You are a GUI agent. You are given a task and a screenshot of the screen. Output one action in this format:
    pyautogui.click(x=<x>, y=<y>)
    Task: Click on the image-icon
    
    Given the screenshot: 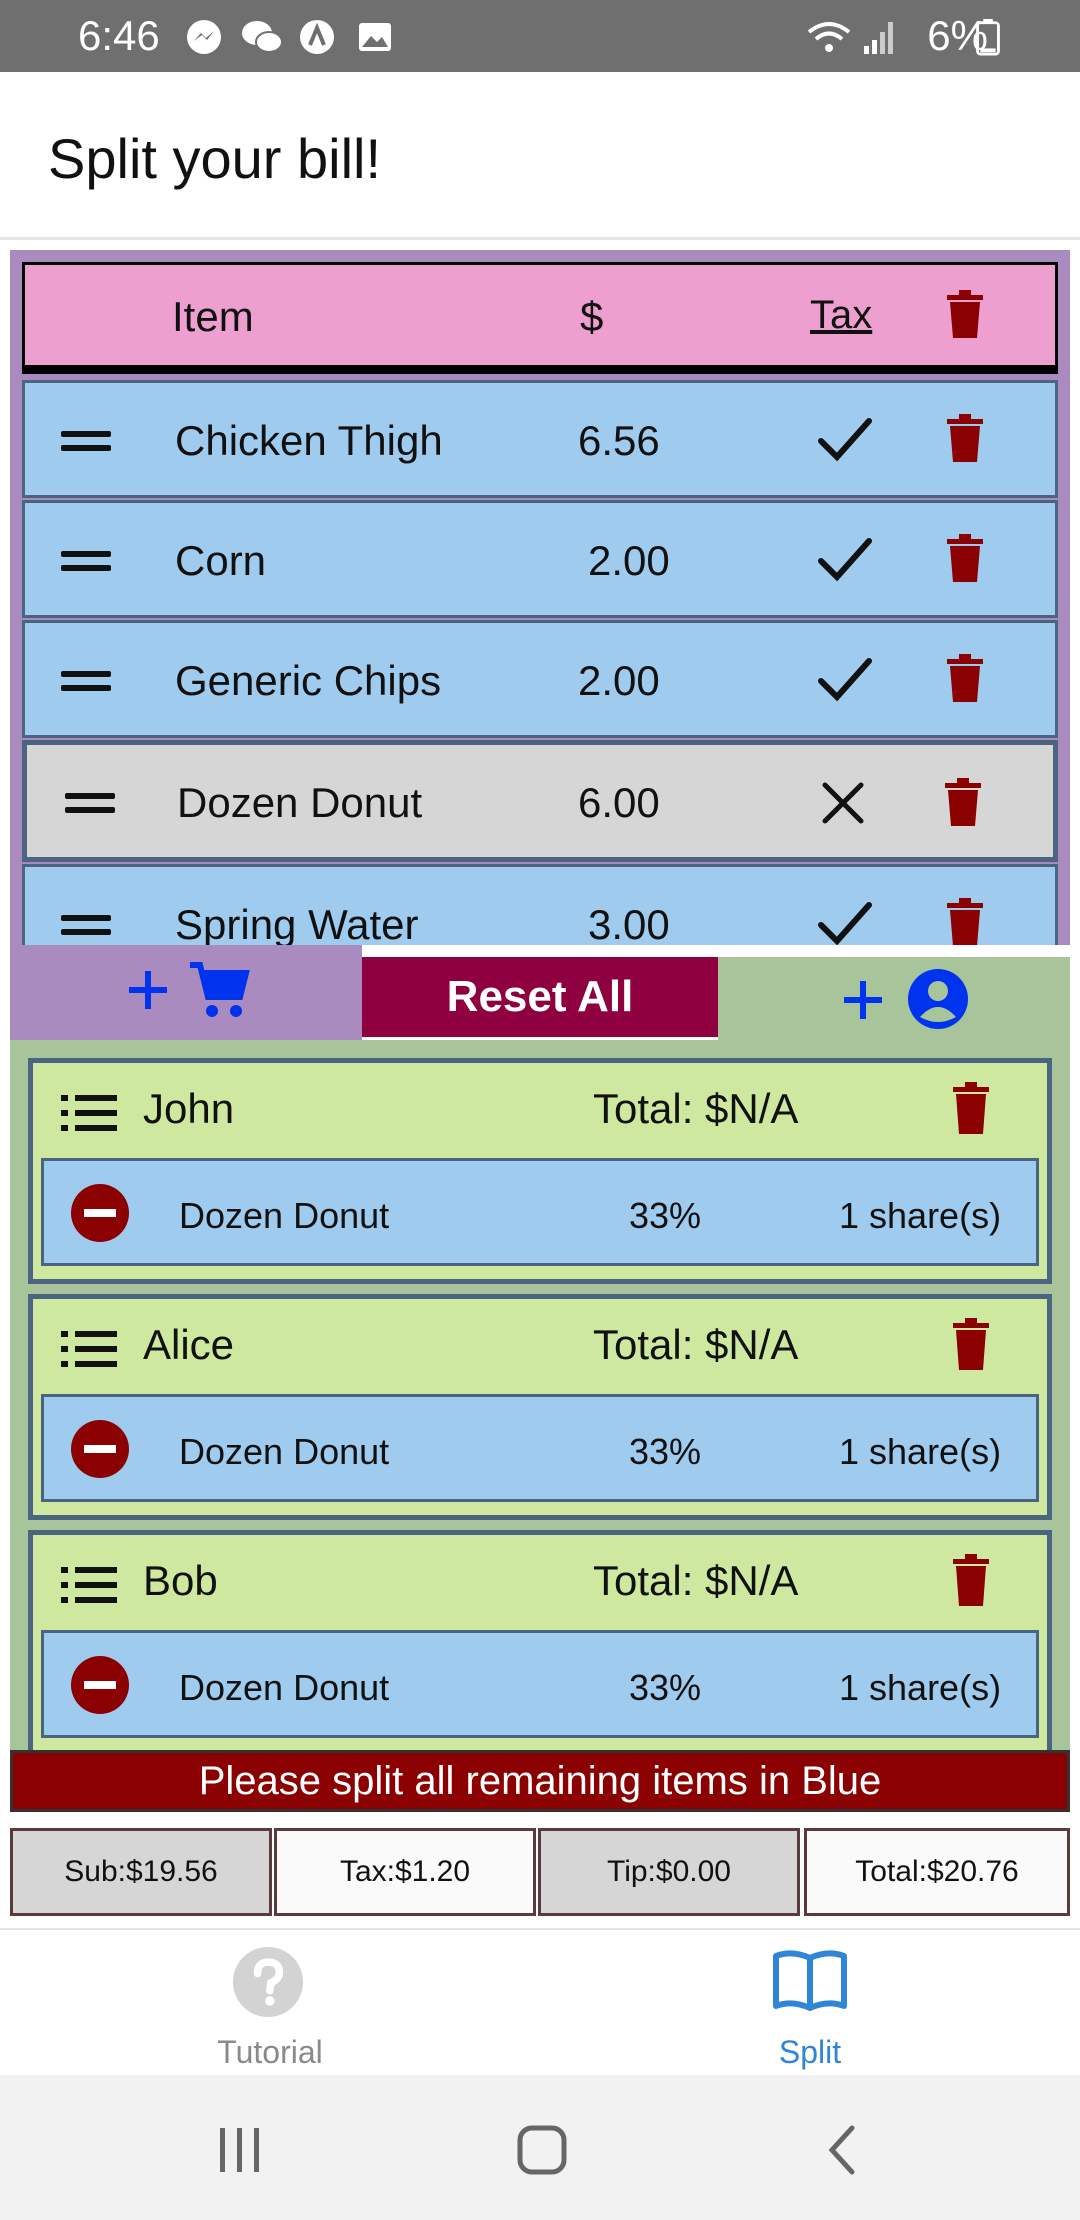 What is the action you would take?
    pyautogui.click(x=375, y=37)
    